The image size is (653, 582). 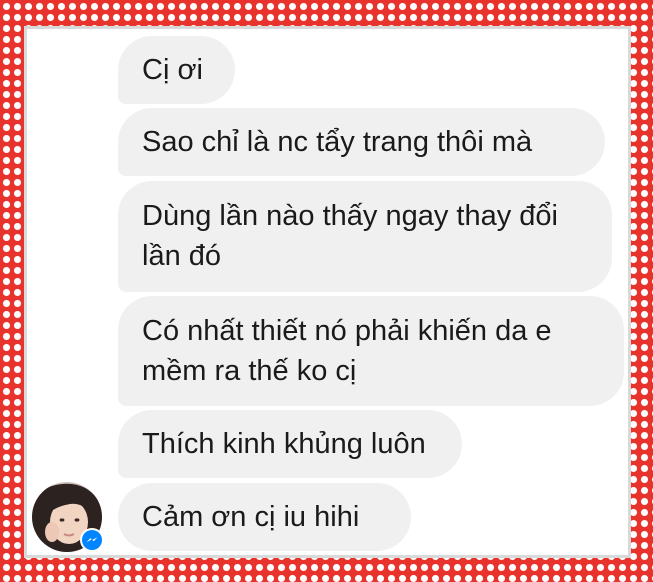 I want to click on message-text: Sao chỉ là nc tẩy trang thôi mà, so click(x=337, y=142).